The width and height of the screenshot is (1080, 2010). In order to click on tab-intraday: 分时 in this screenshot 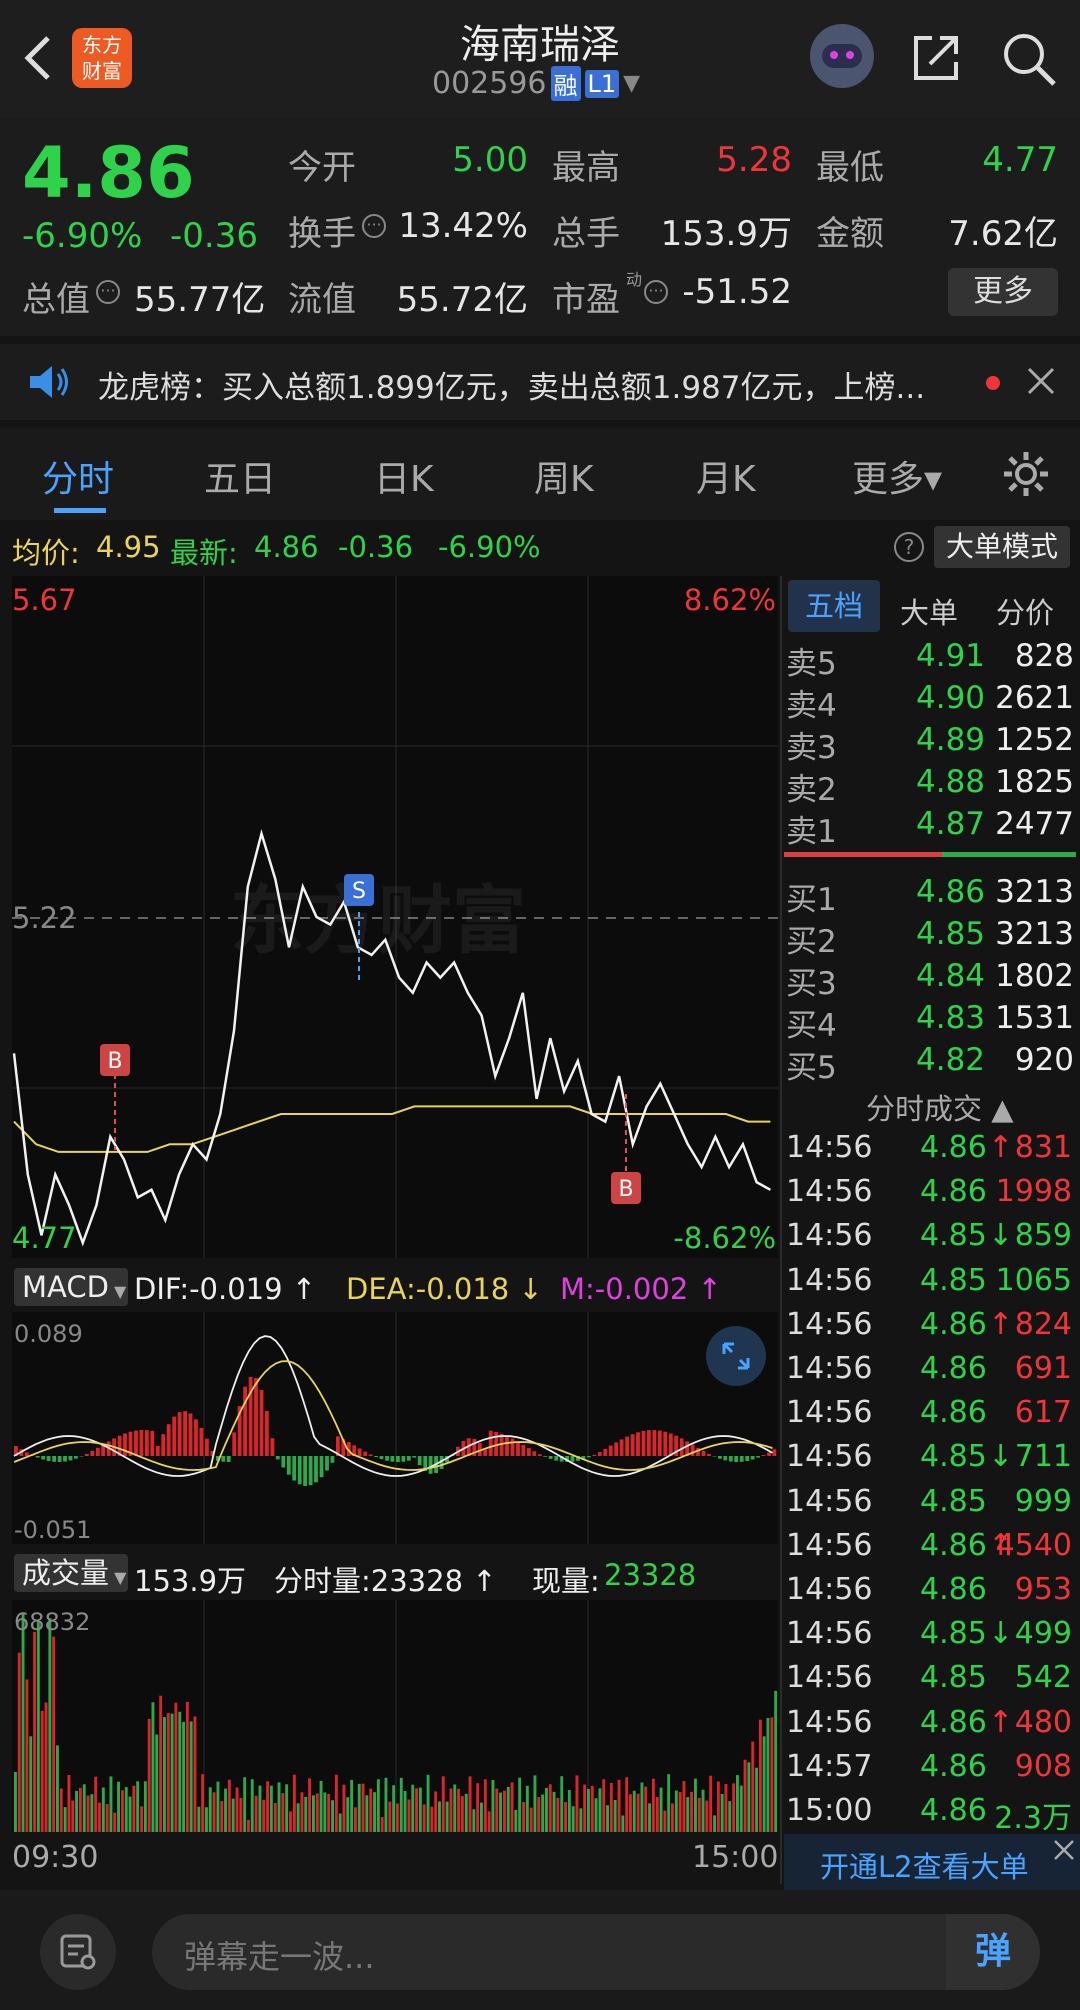, I will do `click(78, 476)`.